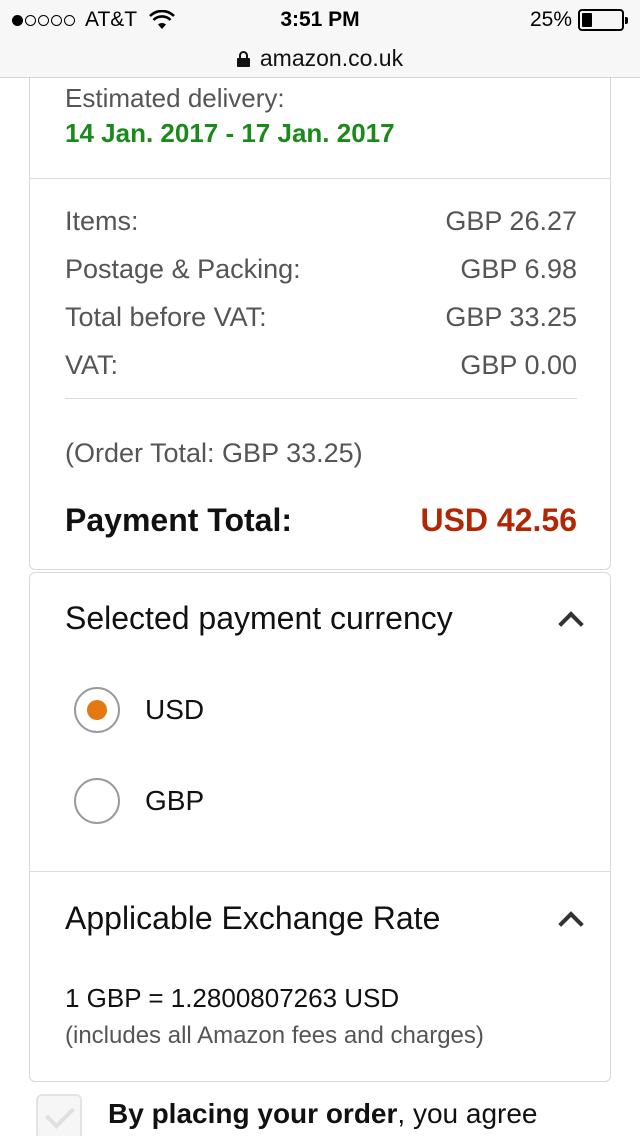  What do you see at coordinates (183, 269) in the screenshot?
I see `summary-label: Postage & Packing:` at bounding box center [183, 269].